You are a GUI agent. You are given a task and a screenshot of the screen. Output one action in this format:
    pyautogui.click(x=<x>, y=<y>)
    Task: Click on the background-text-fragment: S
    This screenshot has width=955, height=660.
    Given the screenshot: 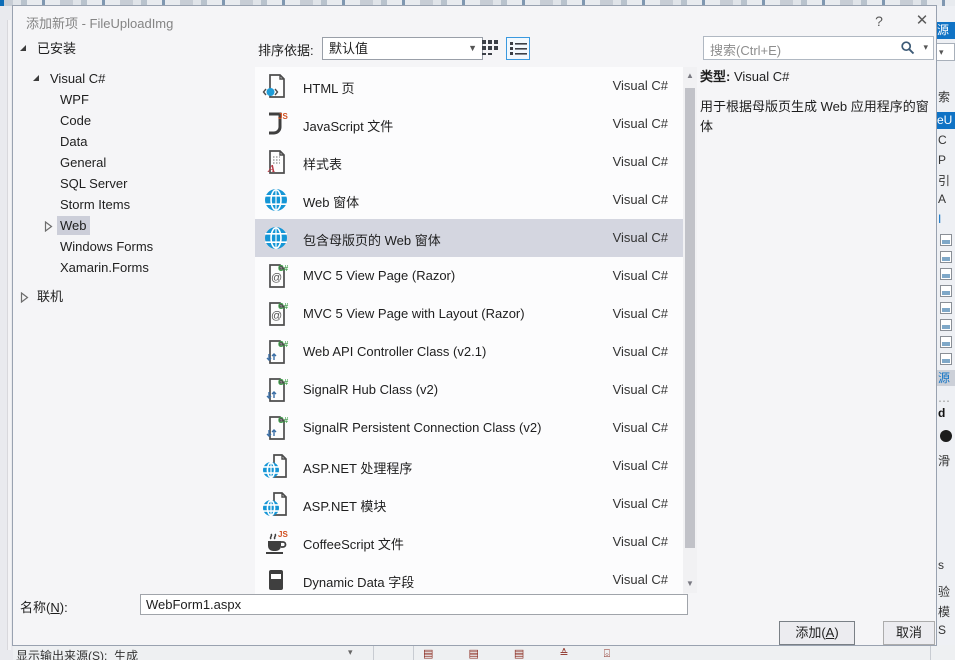 What is the action you would take?
    pyautogui.click(x=942, y=630)
    